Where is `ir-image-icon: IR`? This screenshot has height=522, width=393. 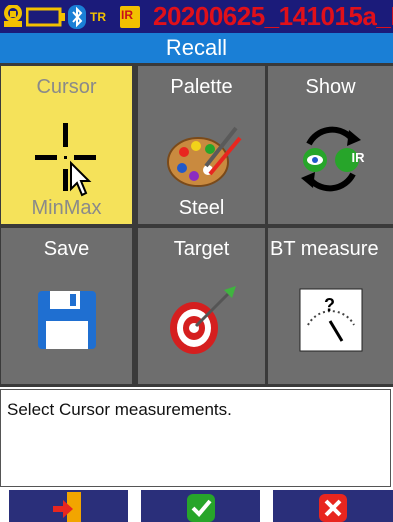 ir-image-icon: IR is located at coordinates (130, 16).